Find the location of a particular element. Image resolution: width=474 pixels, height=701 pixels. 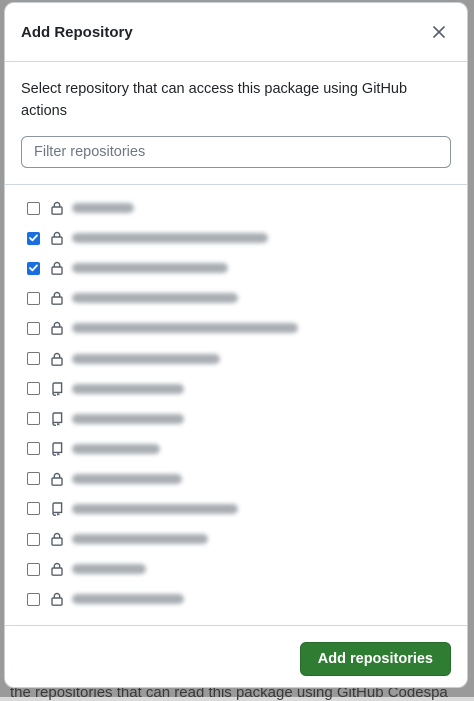

close-icon is located at coordinates (439, 32).